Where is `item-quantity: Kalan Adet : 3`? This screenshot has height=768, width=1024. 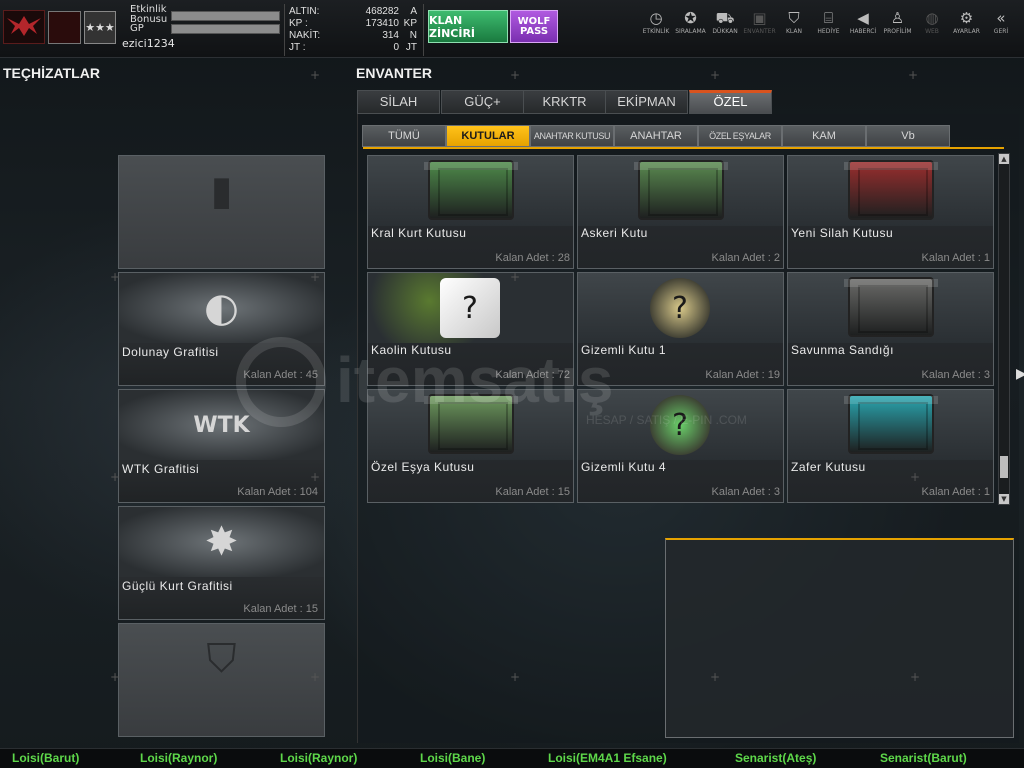
item-quantity: Kalan Adet : 3 is located at coordinates (746, 492).